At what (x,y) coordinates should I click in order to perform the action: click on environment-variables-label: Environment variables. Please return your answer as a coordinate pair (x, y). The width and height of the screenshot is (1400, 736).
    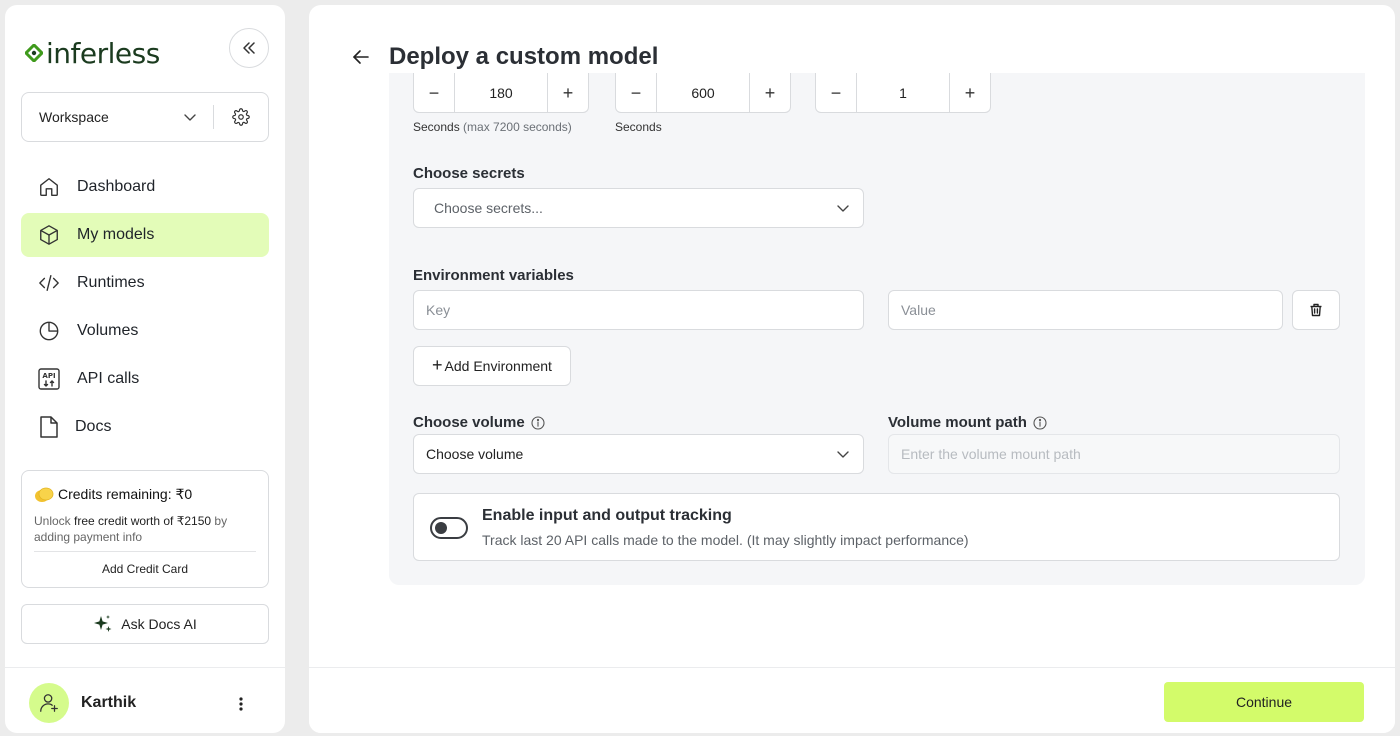
    Looking at the image, I should click on (493, 275).